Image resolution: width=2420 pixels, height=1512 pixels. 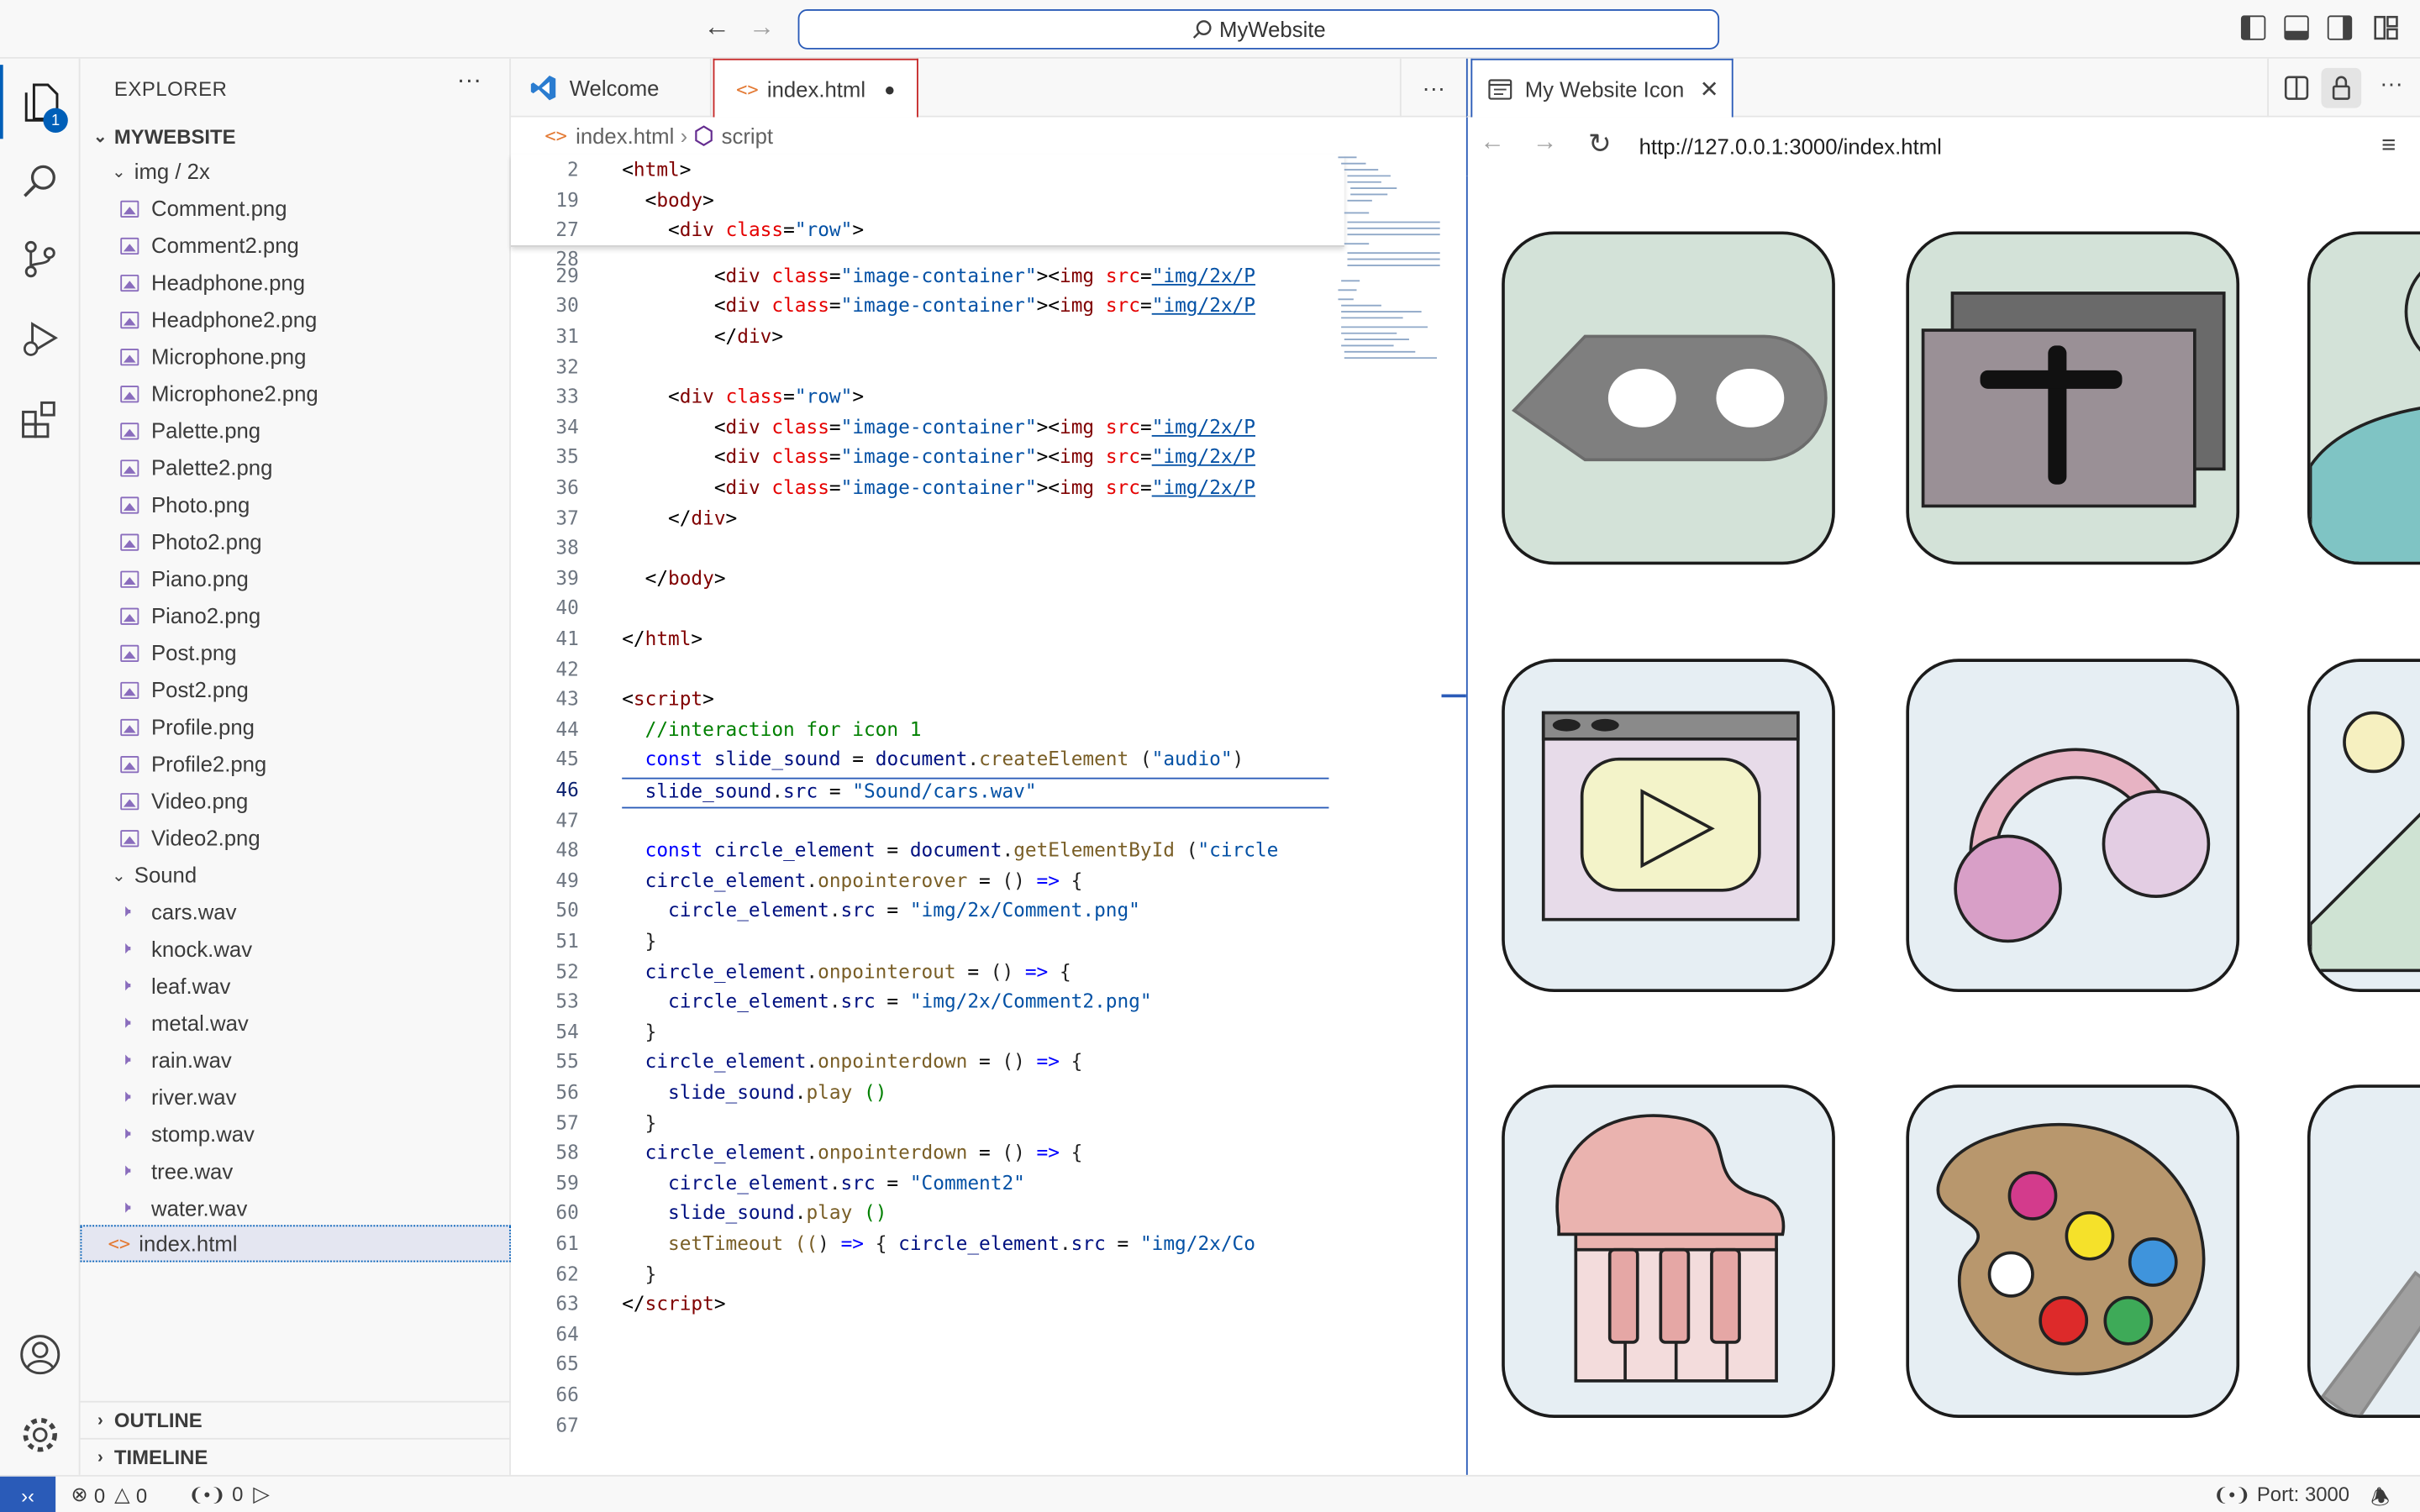 What do you see at coordinates (615, 88) in the screenshot?
I see `tab-label: Welcome` at bounding box center [615, 88].